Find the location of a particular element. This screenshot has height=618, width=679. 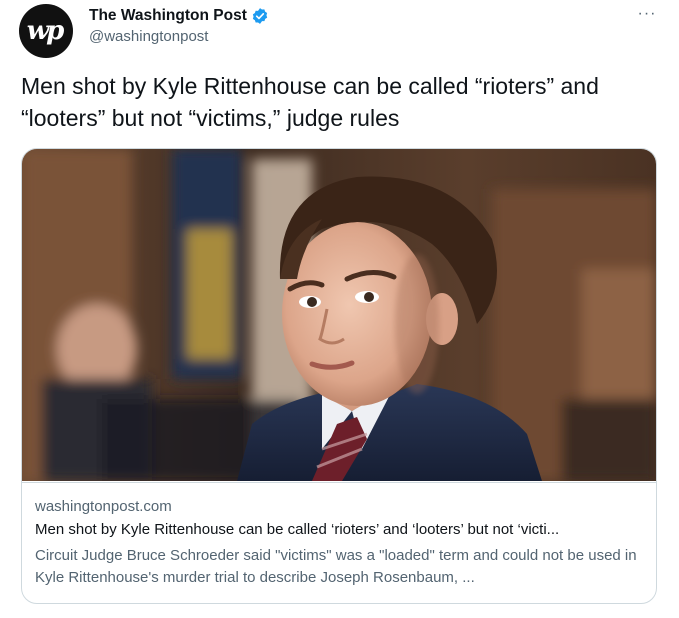

avatar: wp is located at coordinates (46, 31).